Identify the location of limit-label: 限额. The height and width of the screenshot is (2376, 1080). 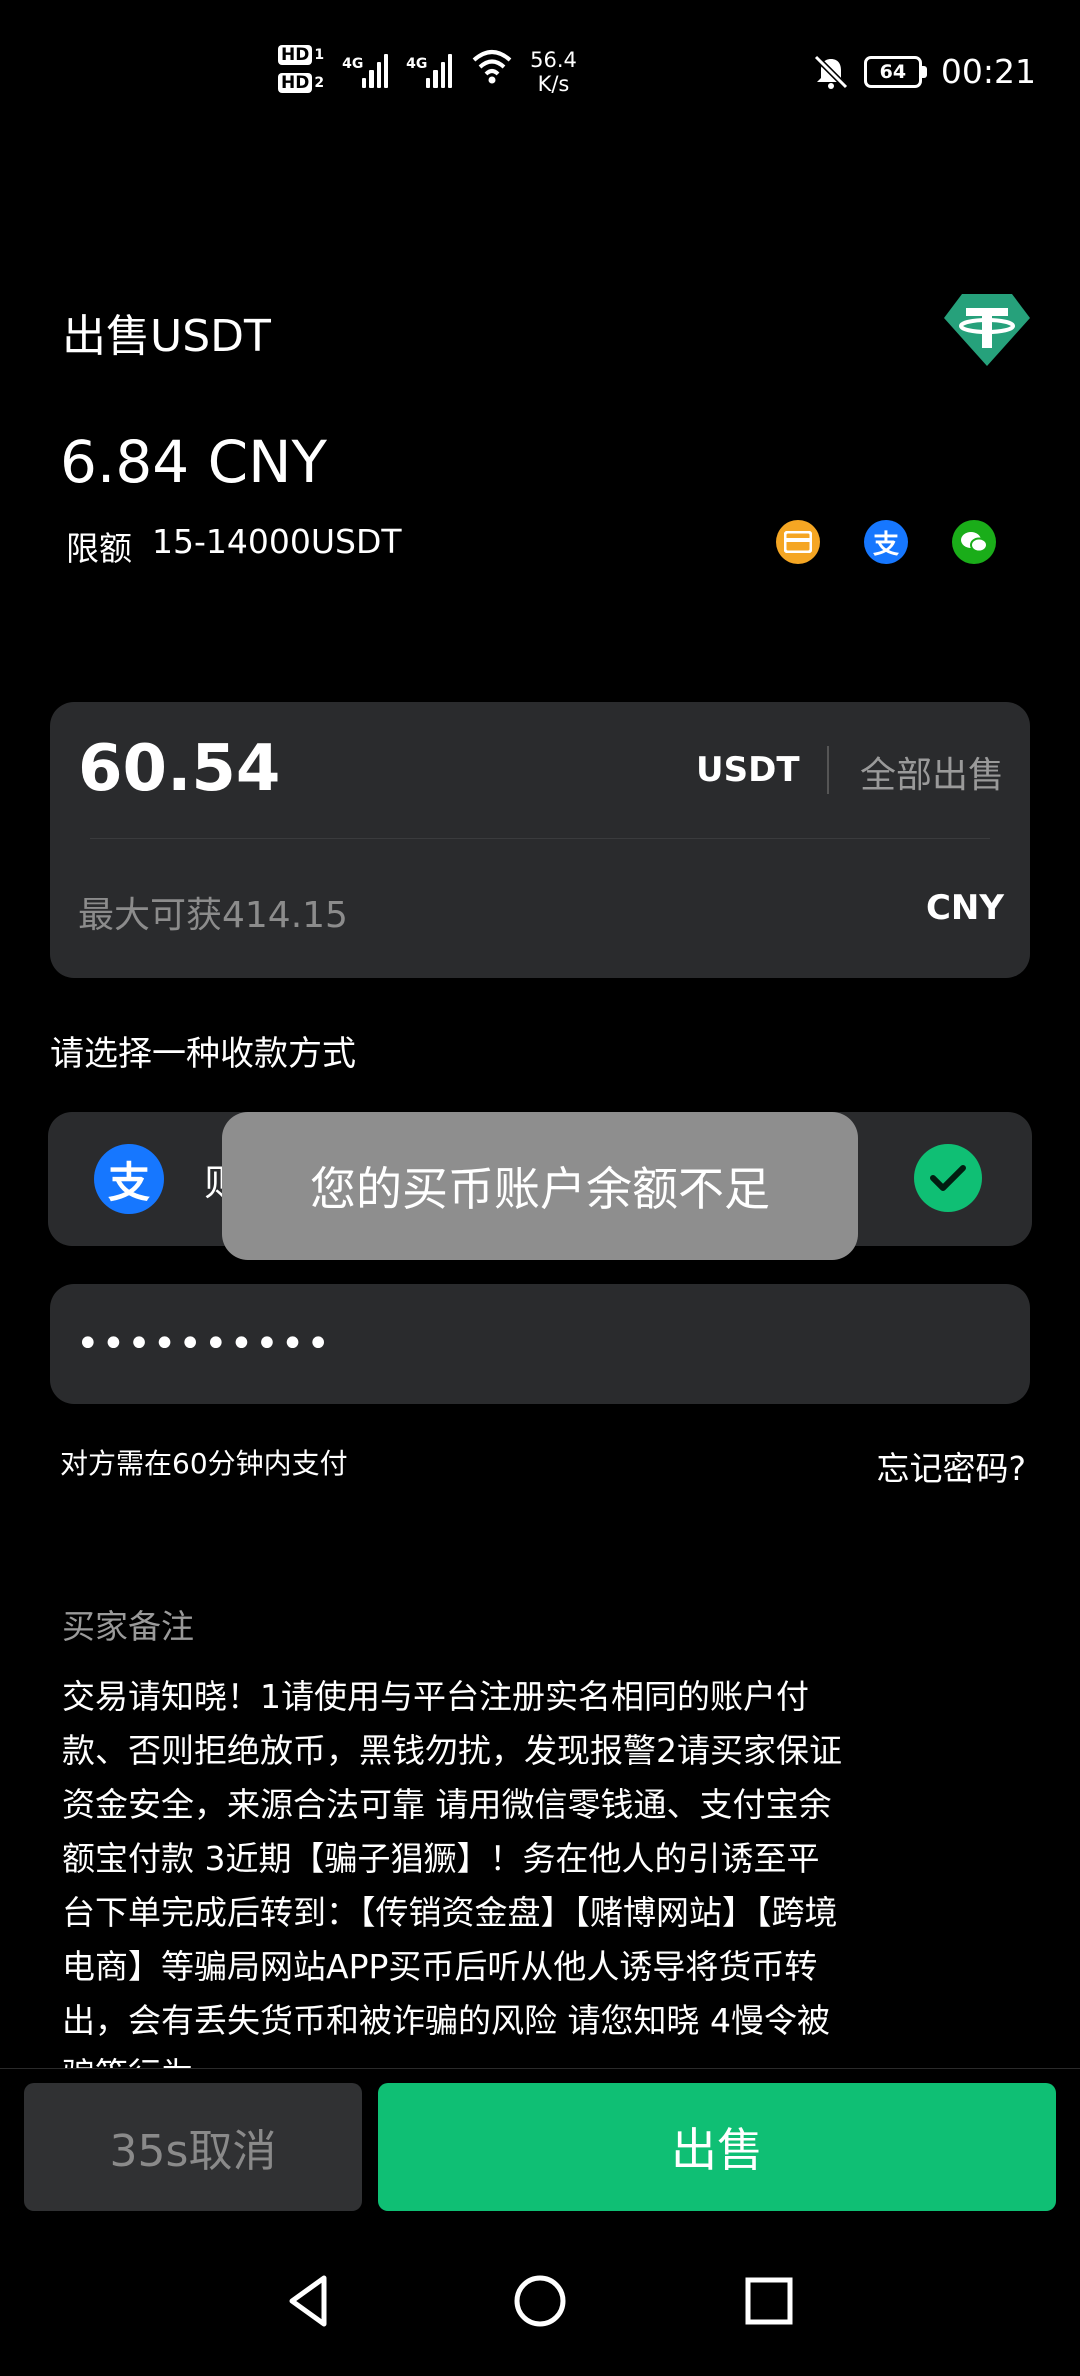
(99, 548).